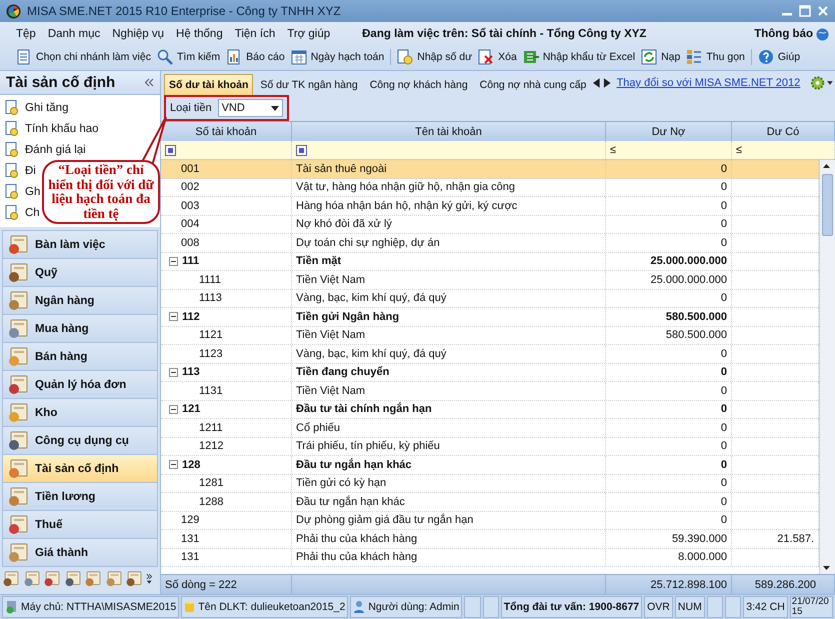 The height and width of the screenshot is (619, 835). Describe the element at coordinates (52, 128) in the screenshot. I see `panel-item: Tính khấu hao` at that location.